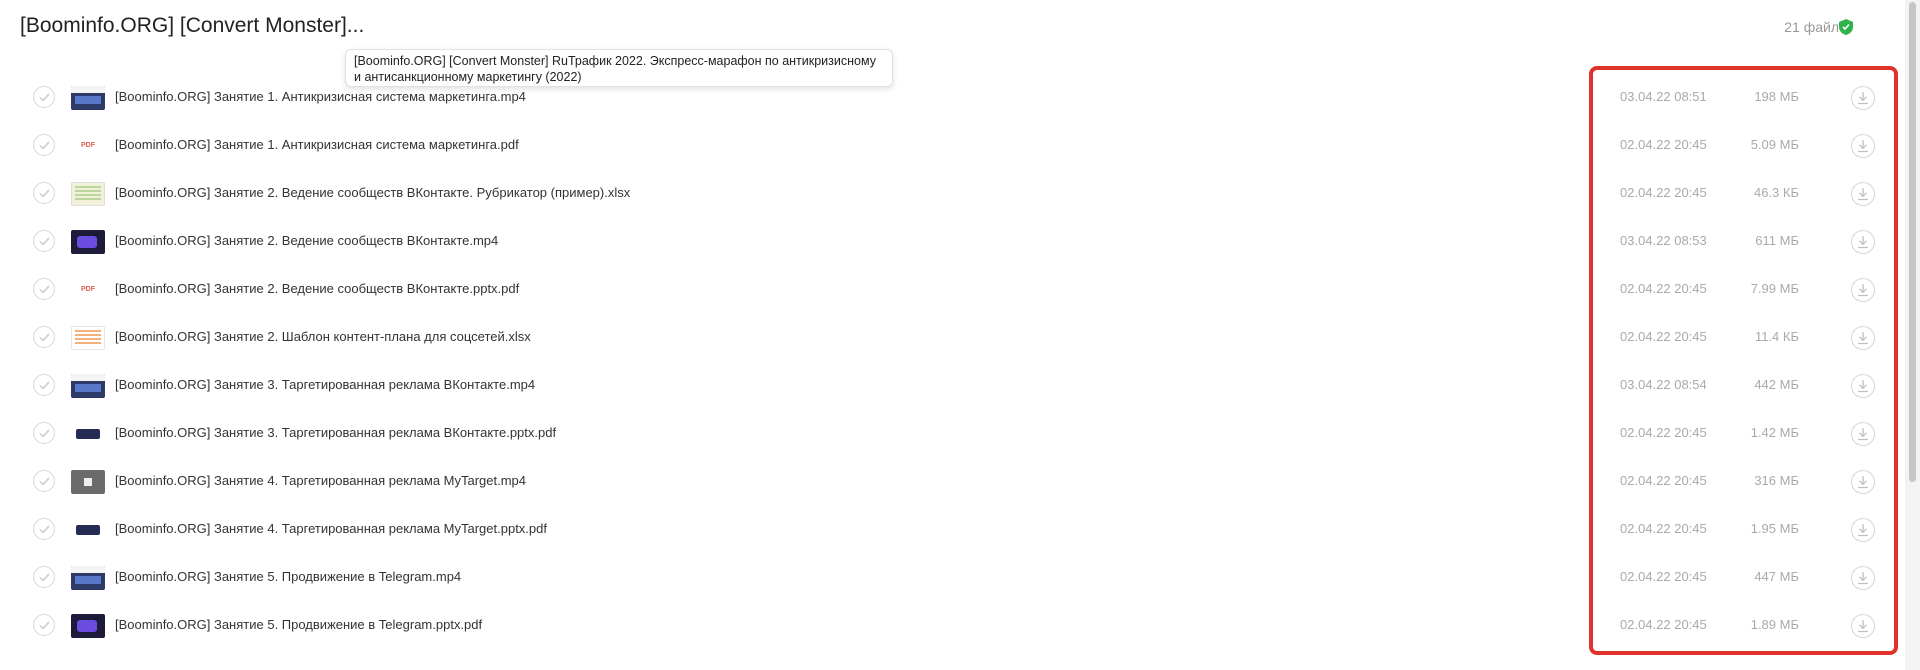 This screenshot has width=1920, height=670. What do you see at coordinates (1774, 528) in the screenshot?
I see `file-size: 1.95 МБ` at bounding box center [1774, 528].